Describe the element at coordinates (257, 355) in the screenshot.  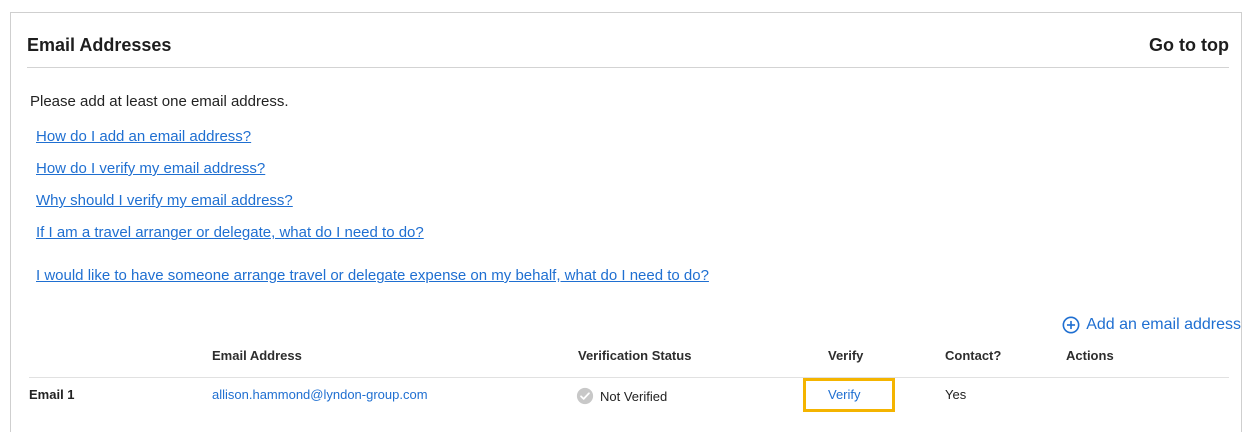
I see `column-header-email-address: Email Address` at that location.